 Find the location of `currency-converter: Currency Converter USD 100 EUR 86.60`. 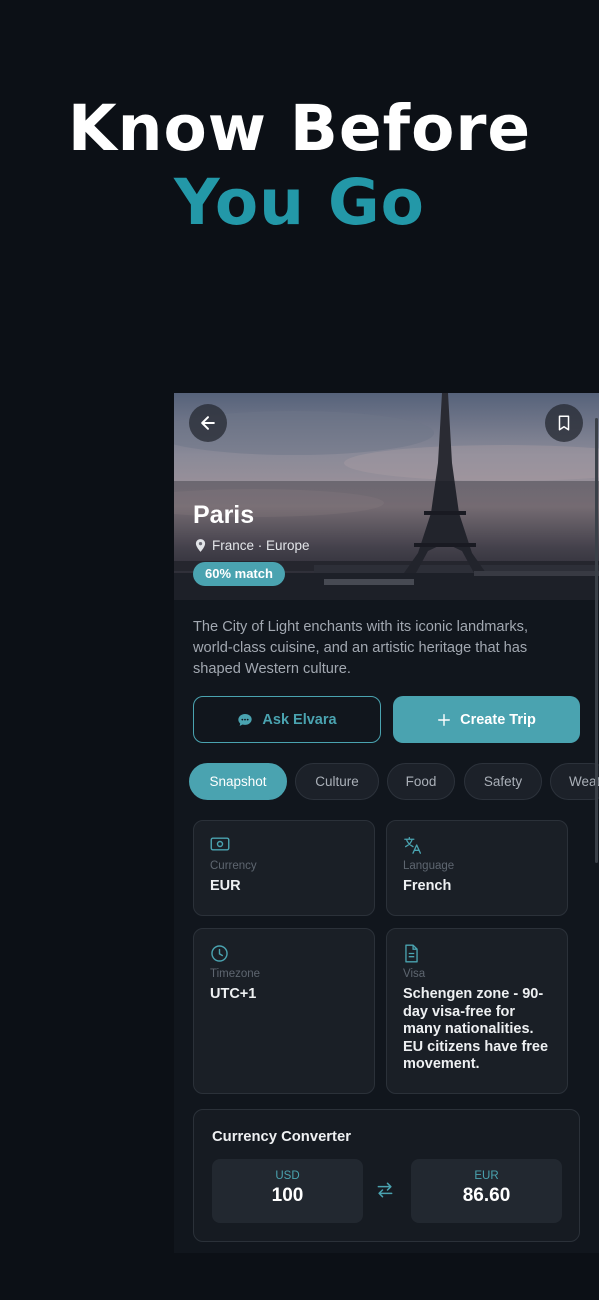

currency-converter: Currency Converter USD 100 EUR 86.60 is located at coordinates (386, 1175).